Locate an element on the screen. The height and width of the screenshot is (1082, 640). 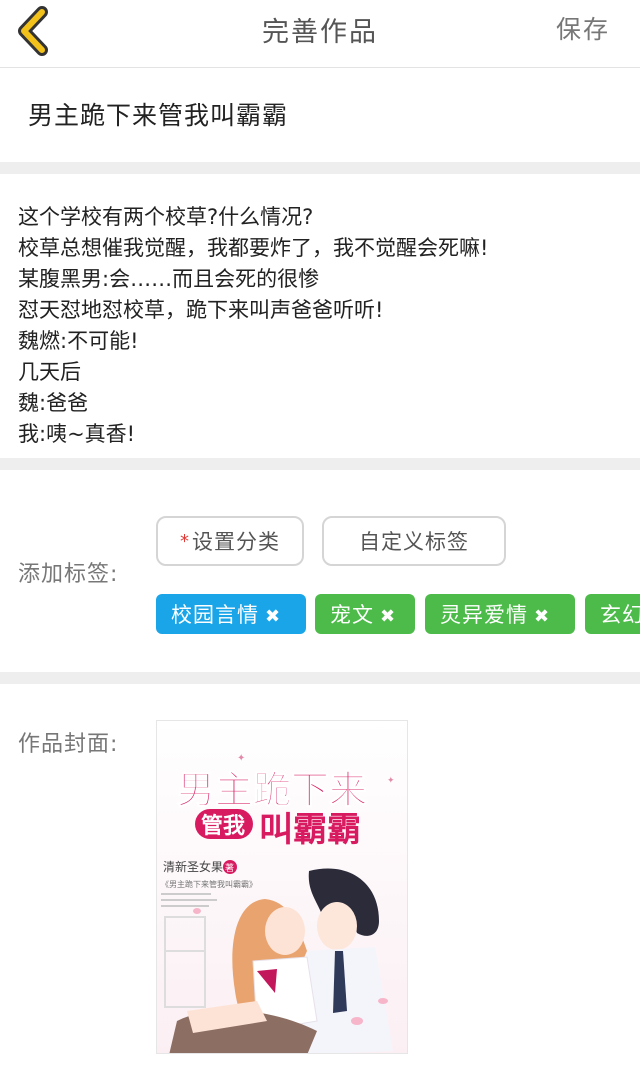
page-title: 完善作品 is located at coordinates (320, 32).